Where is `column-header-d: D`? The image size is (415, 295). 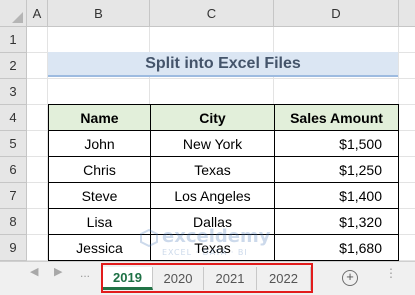 column-header-d: D is located at coordinates (336, 13).